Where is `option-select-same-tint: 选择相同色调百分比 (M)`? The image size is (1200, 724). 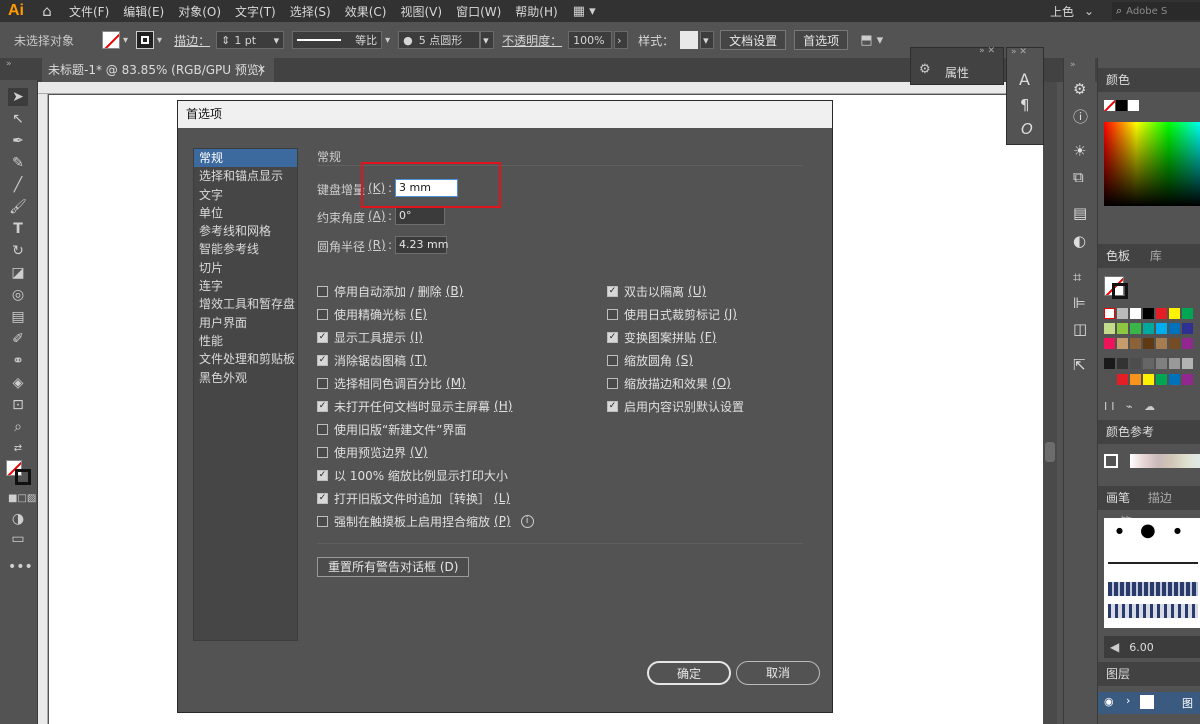
option-select-same-tint: 选择相同色调百分比 (M) is located at coordinates (391, 383).